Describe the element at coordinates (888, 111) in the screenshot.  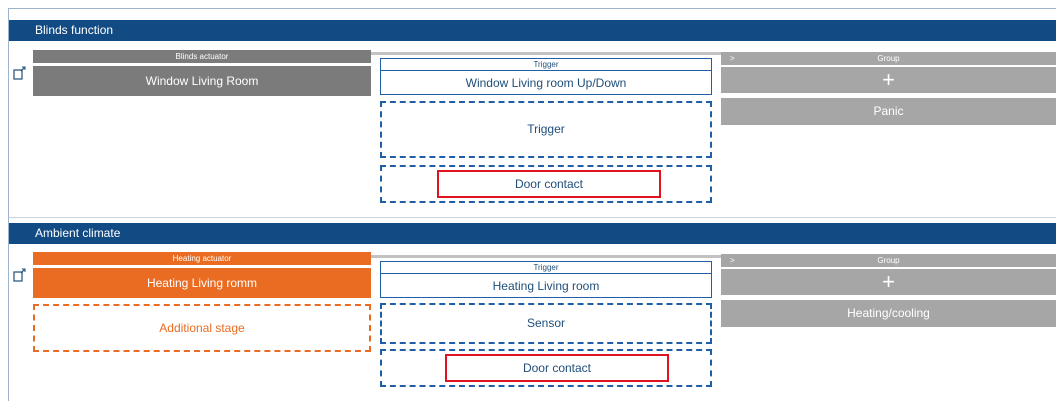
I see `group-name-panic: Panic` at that location.